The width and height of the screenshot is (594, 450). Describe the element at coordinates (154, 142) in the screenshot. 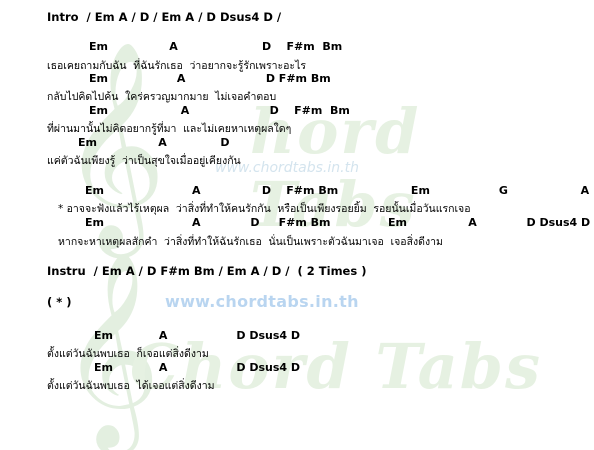

I see `verse1-chords-4: Em A D` at that location.